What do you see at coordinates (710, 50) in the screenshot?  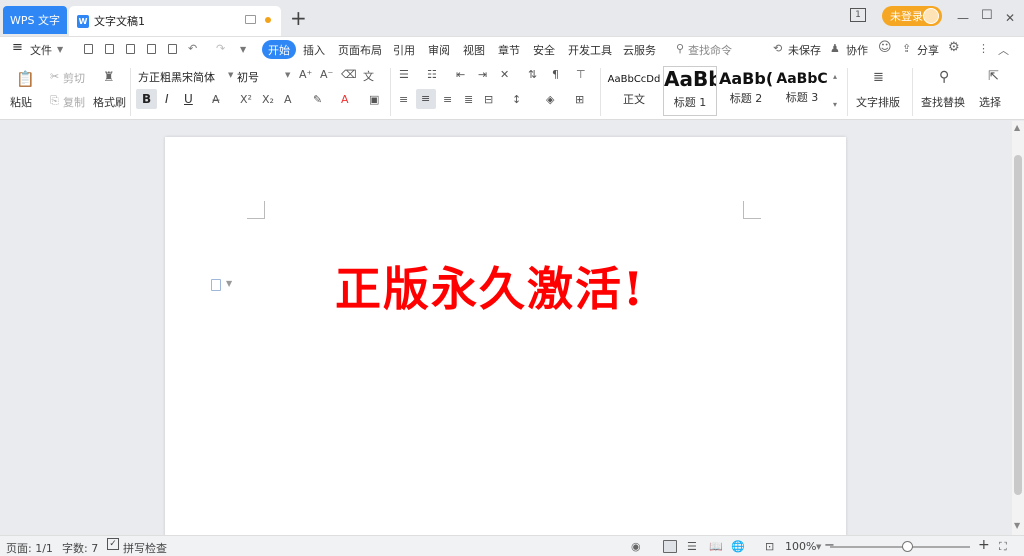 I see `command-search-input: 查找命令` at bounding box center [710, 50].